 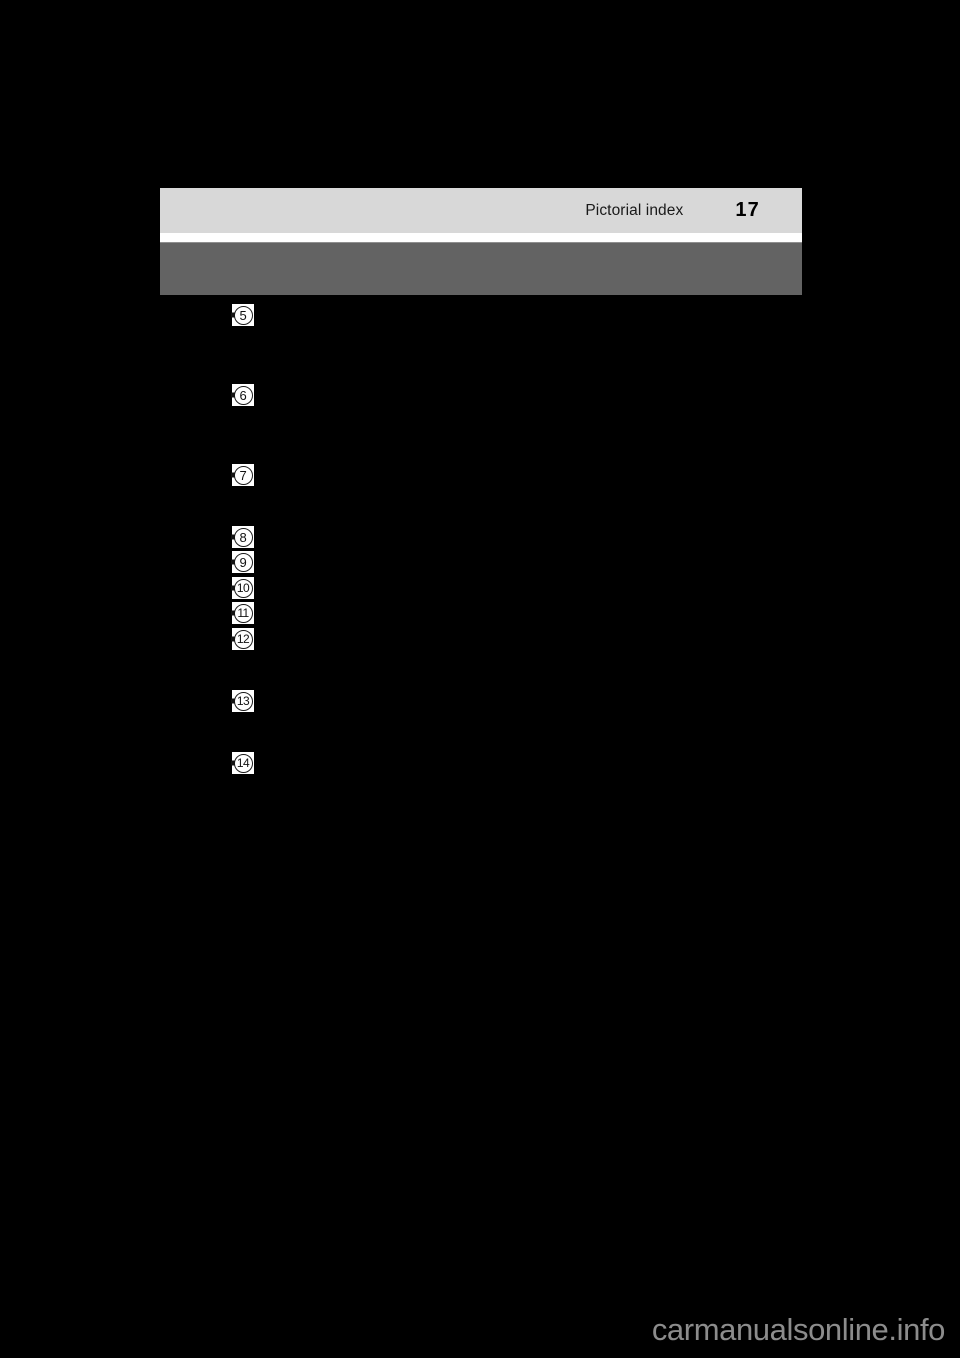 I want to click on site-watermark: carmanualsonline.info, so click(x=798, y=1329).